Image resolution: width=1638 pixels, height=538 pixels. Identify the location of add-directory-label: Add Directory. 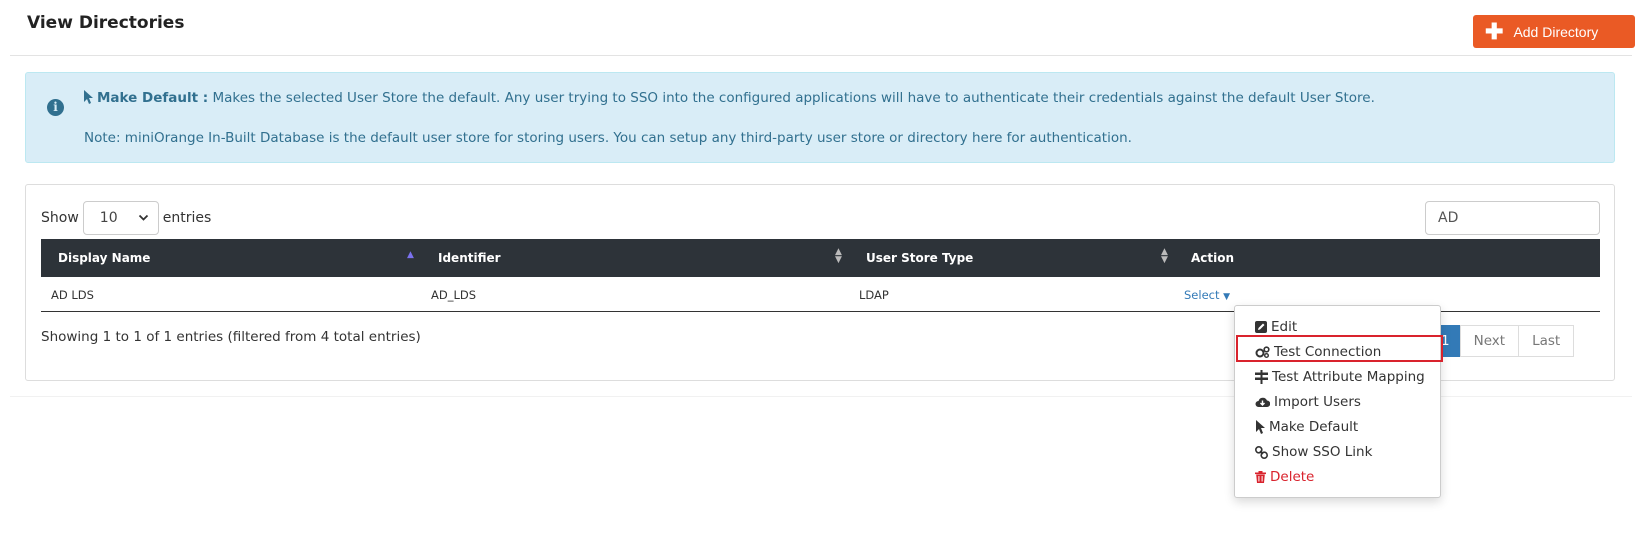
(1556, 31).